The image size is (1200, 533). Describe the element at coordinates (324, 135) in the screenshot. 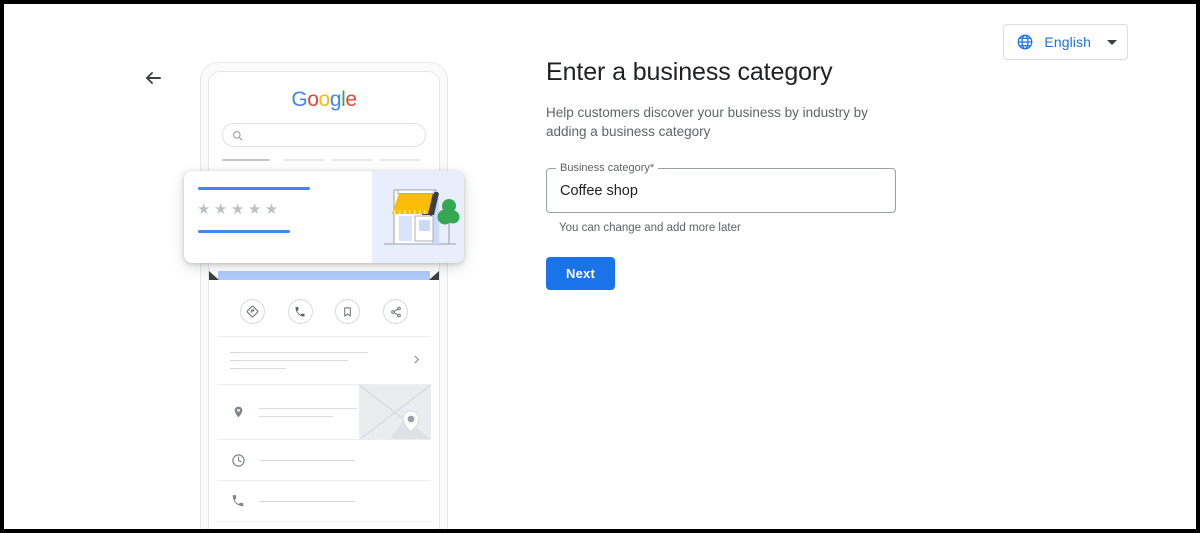

I see `phone-search-bar` at that location.